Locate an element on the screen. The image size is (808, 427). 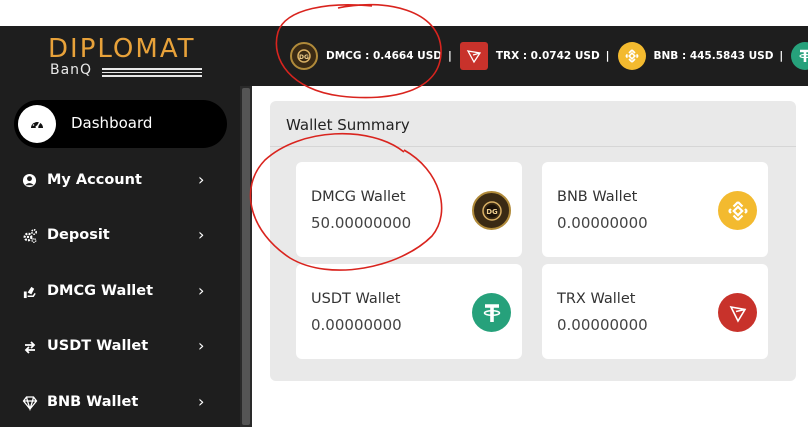
sidebar-item-usdt-wallet: USDT Wallet › is located at coordinates (120, 347).